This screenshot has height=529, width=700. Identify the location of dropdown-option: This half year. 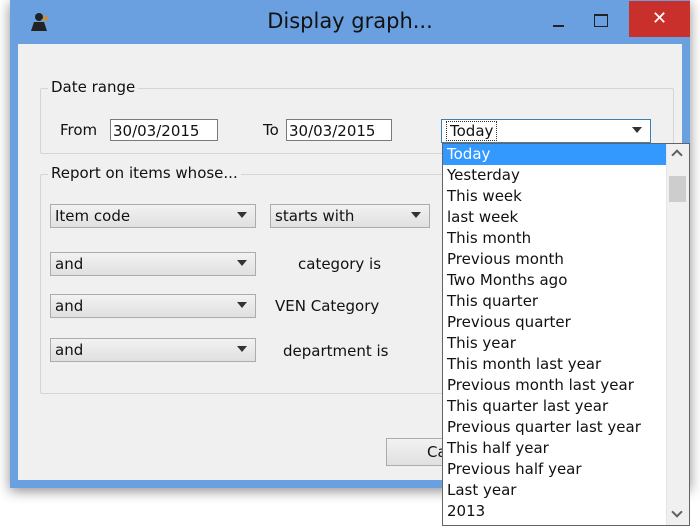
(555, 448).